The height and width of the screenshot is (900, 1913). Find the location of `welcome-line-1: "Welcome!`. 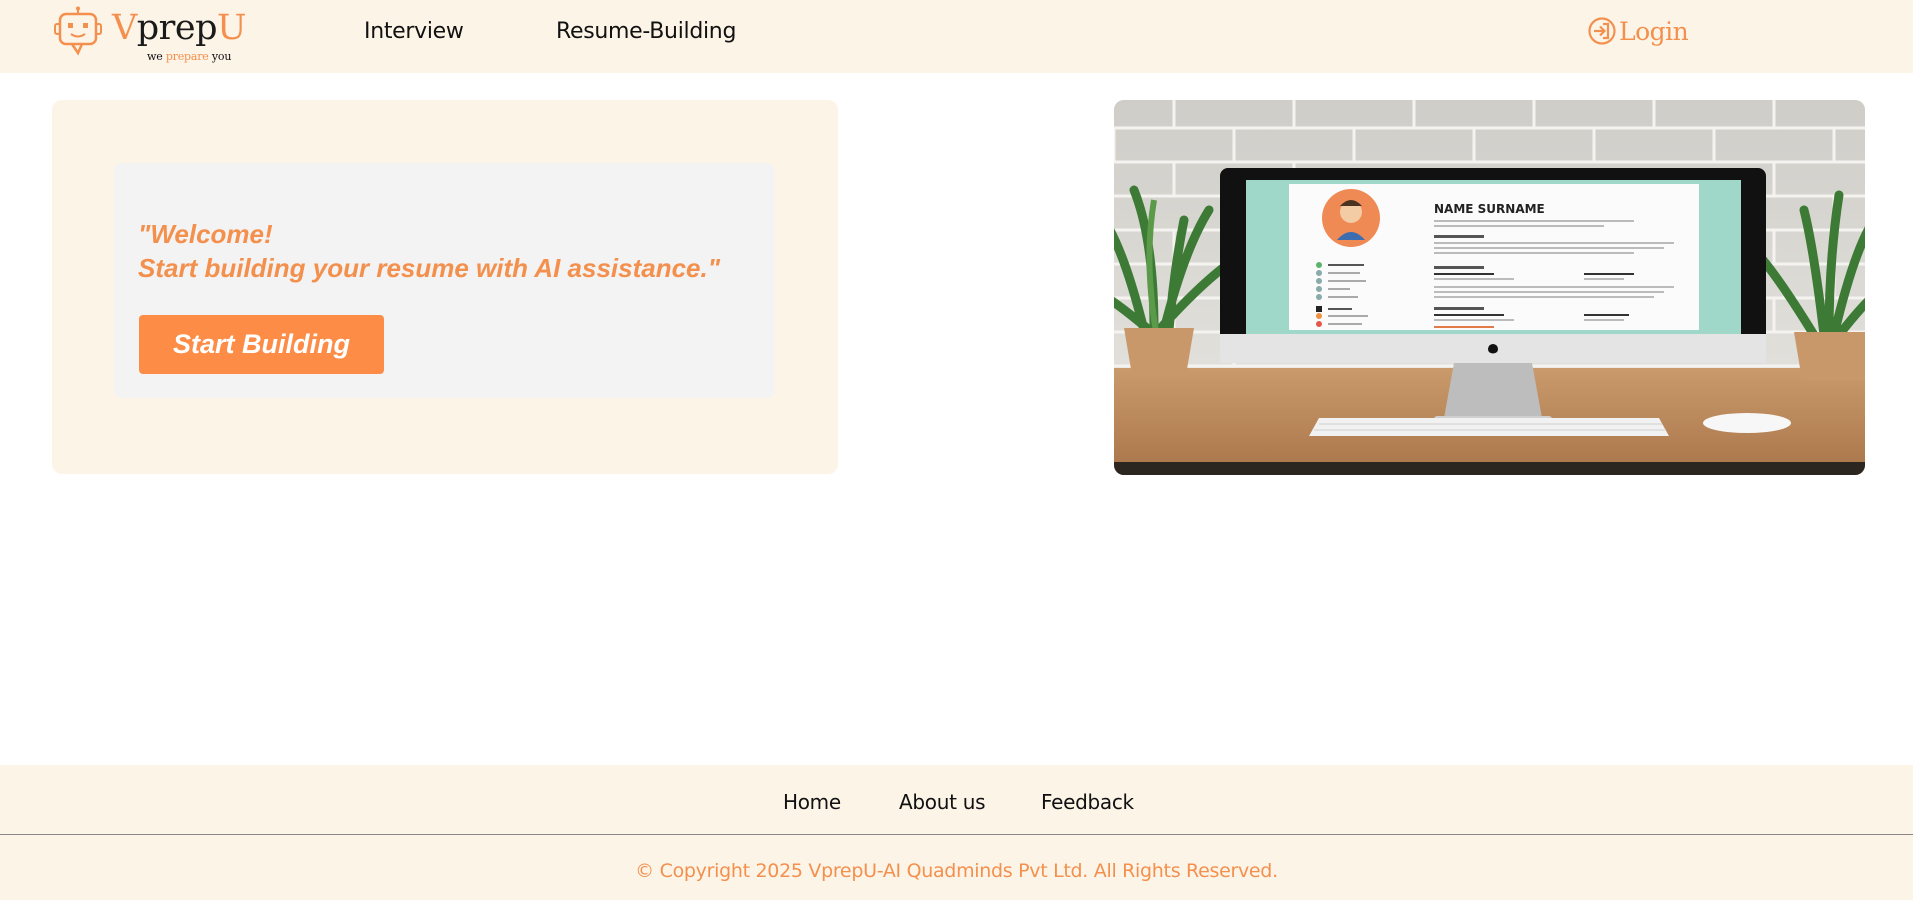

welcome-line-1: "Welcome! is located at coordinates (205, 234).